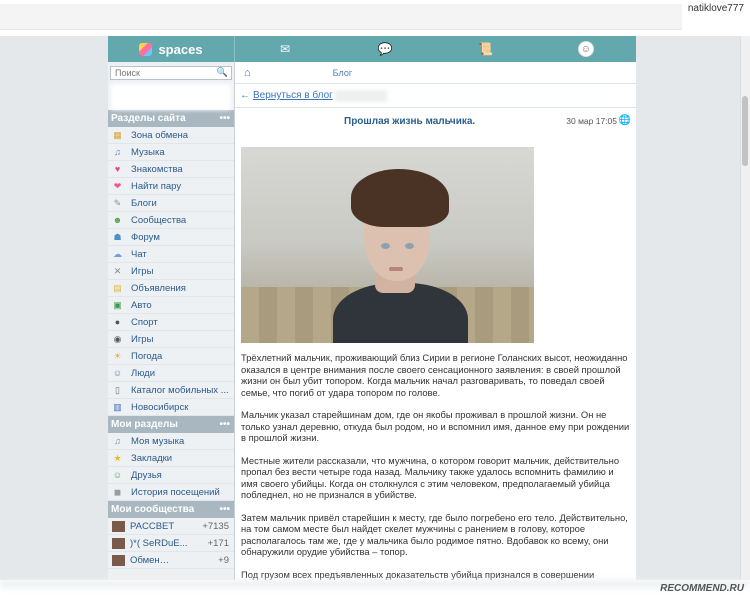 This screenshot has height=600, width=750. I want to click on sidebar-item: ▦ Зона обмена, so click(171, 135).